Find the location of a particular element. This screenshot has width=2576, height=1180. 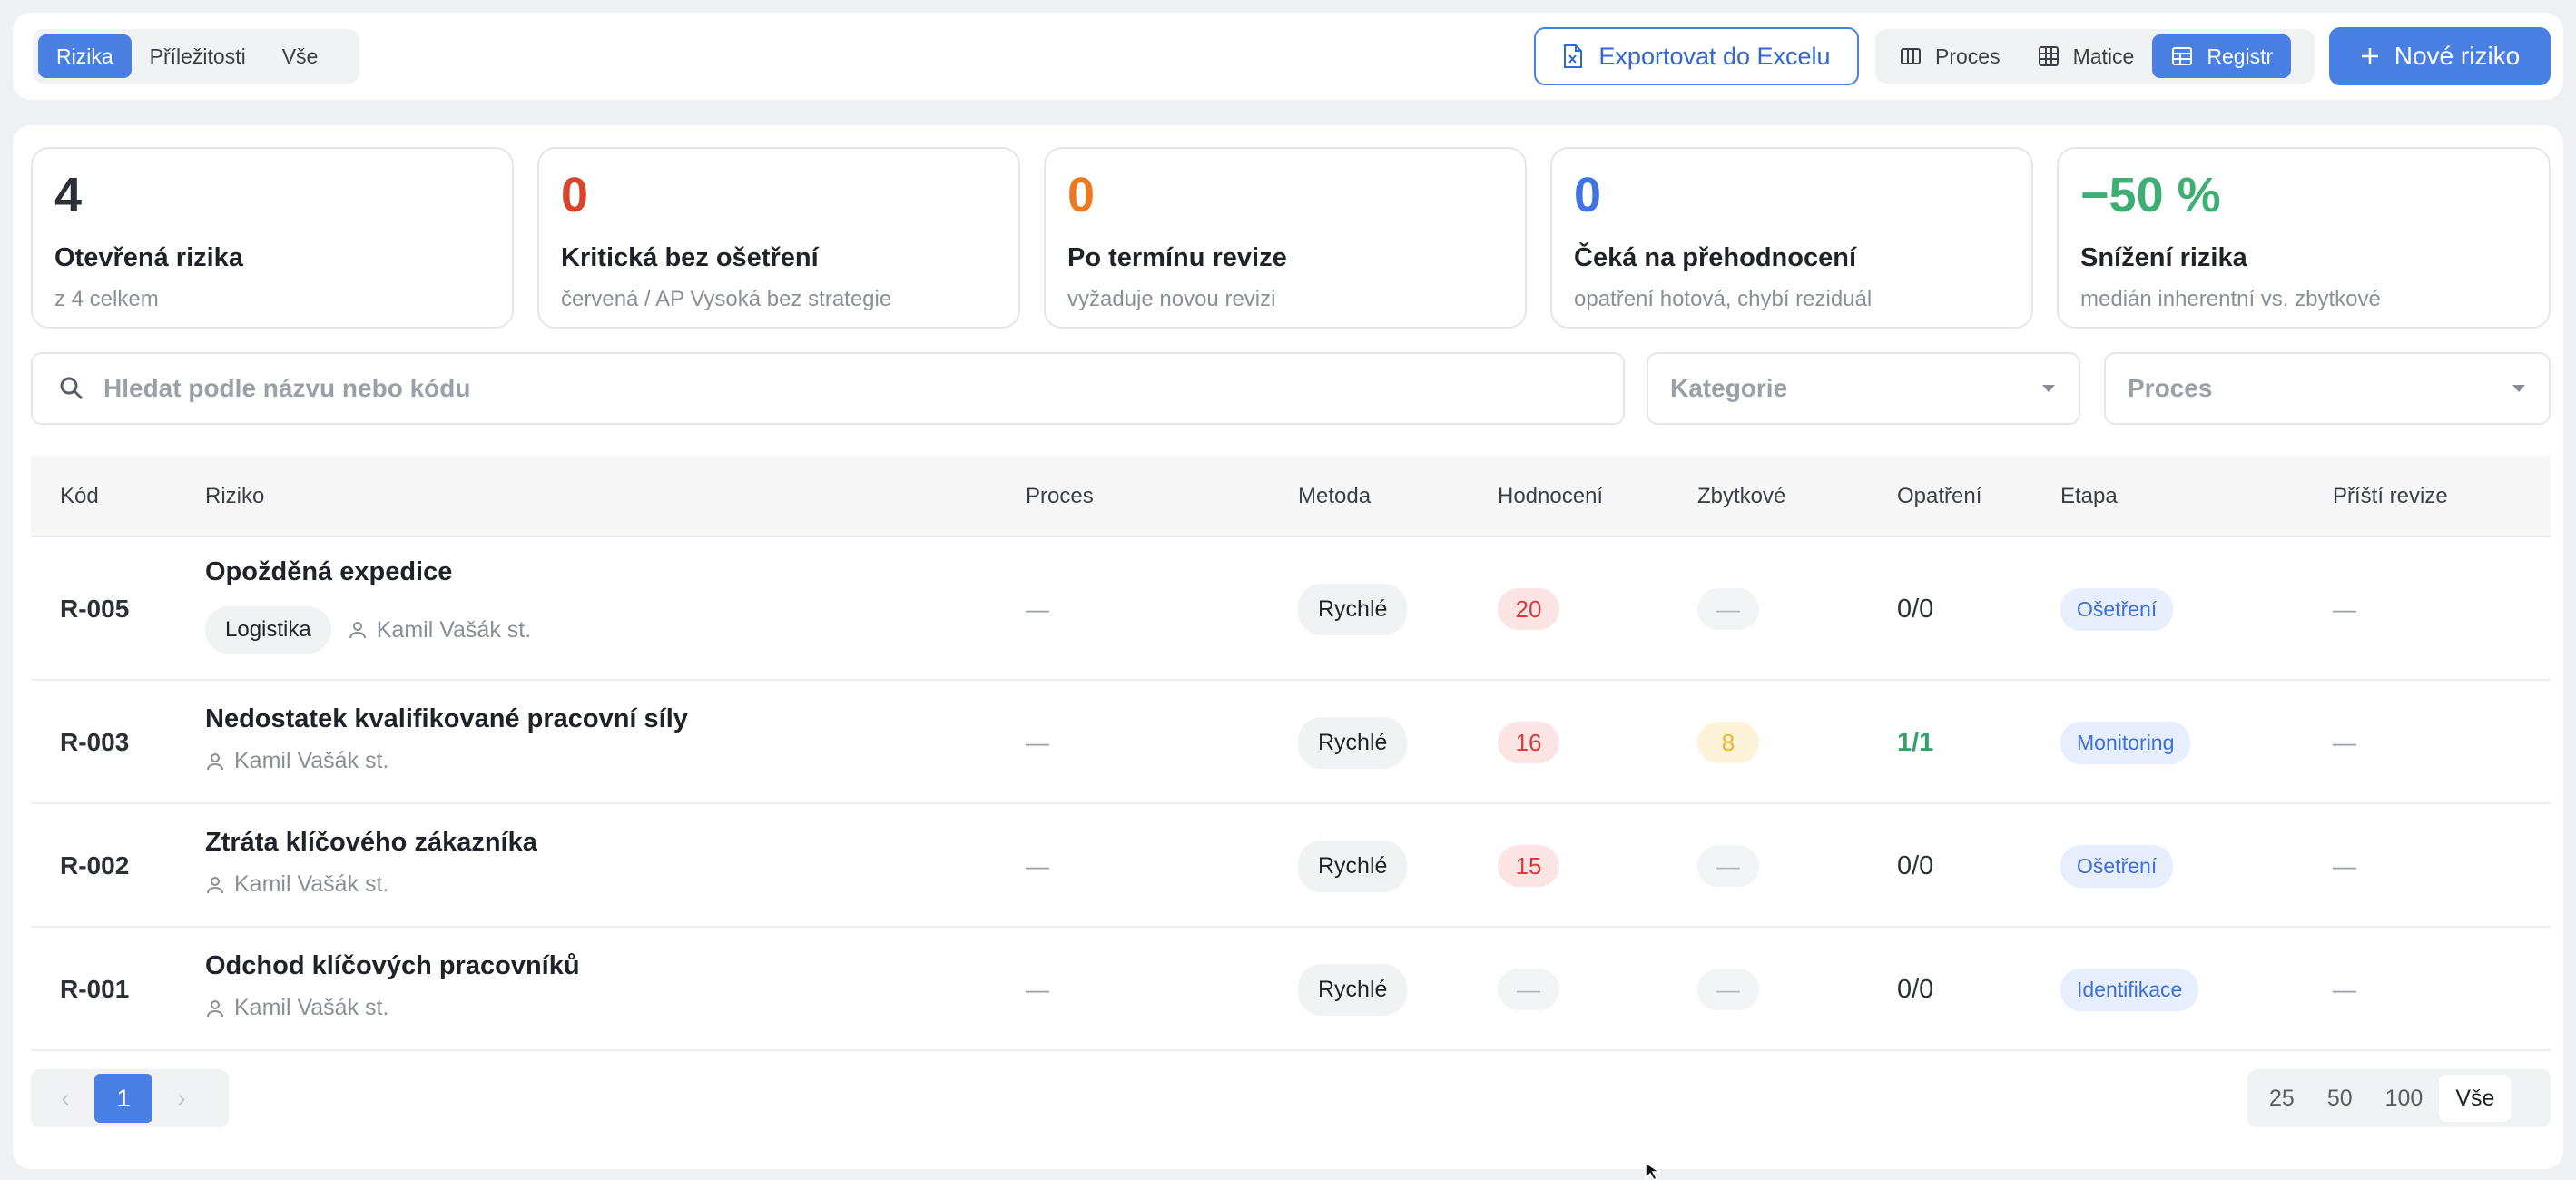

process-placeholder: Proces is located at coordinates (2170, 388).